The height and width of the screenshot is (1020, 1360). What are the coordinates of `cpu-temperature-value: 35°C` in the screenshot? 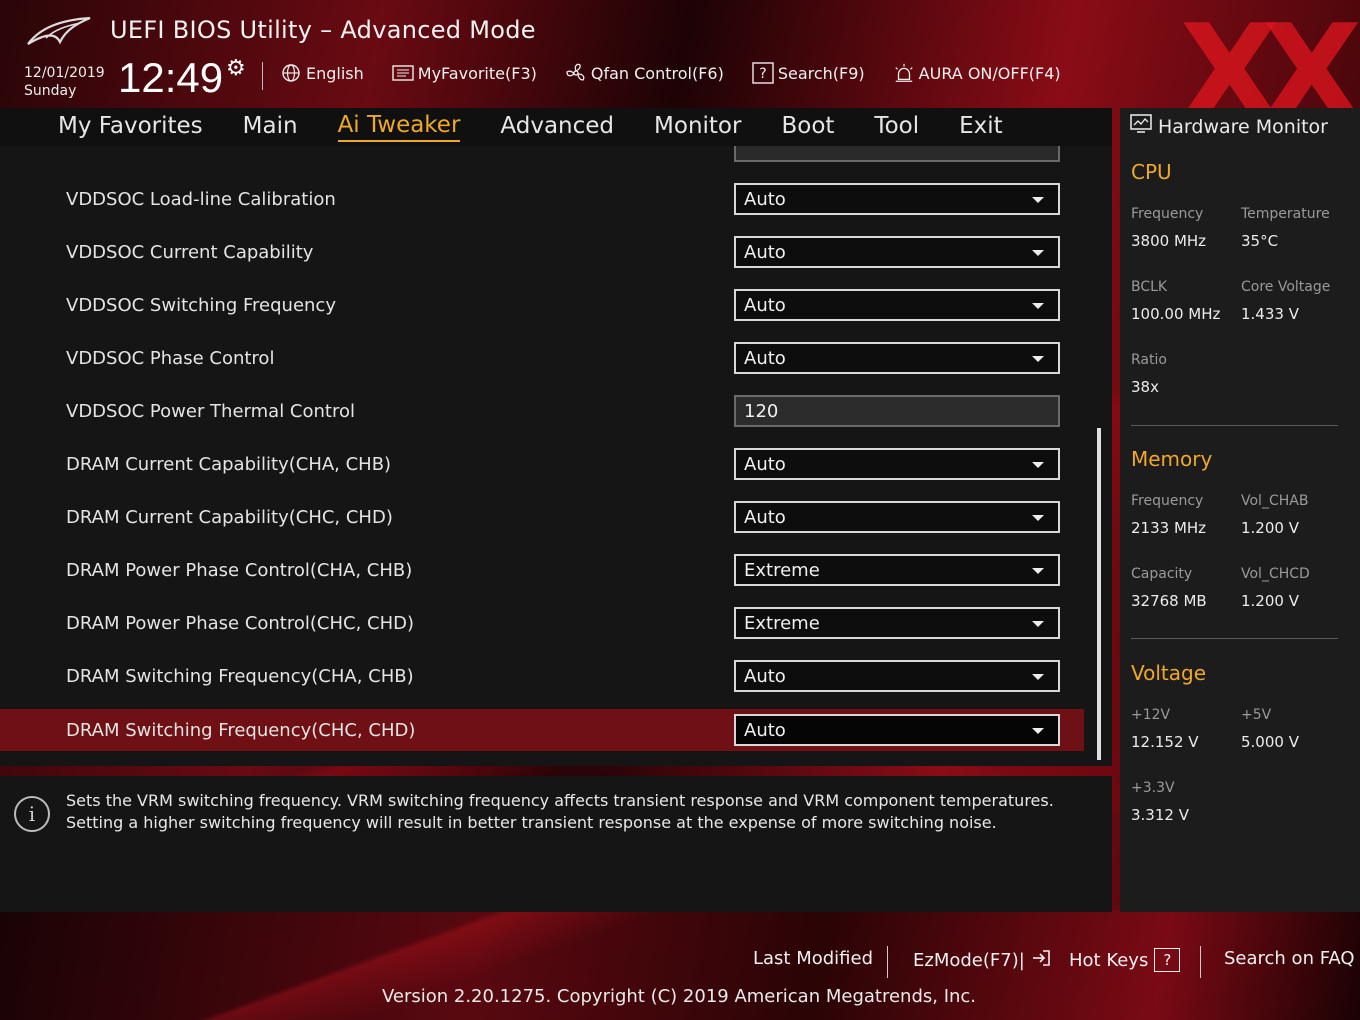 It's located at (1260, 241).